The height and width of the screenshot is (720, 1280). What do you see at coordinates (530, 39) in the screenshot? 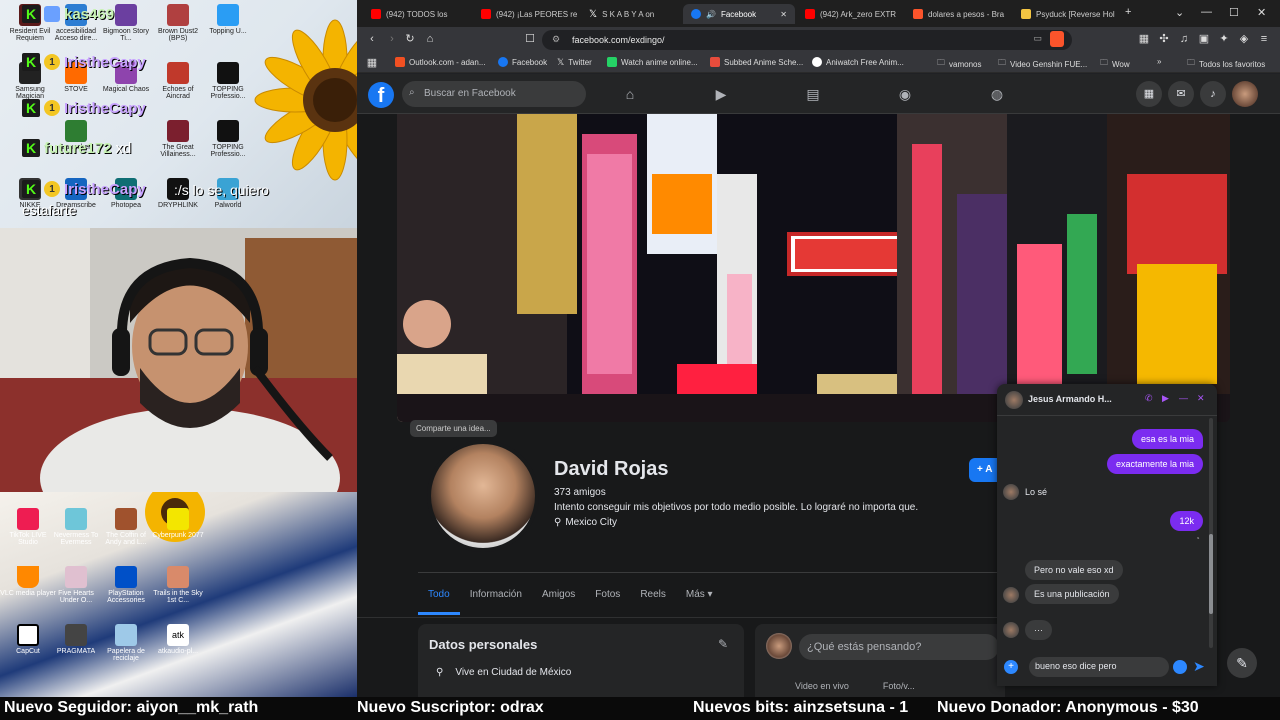
I see `bookmark-icon: ☐` at bounding box center [530, 39].